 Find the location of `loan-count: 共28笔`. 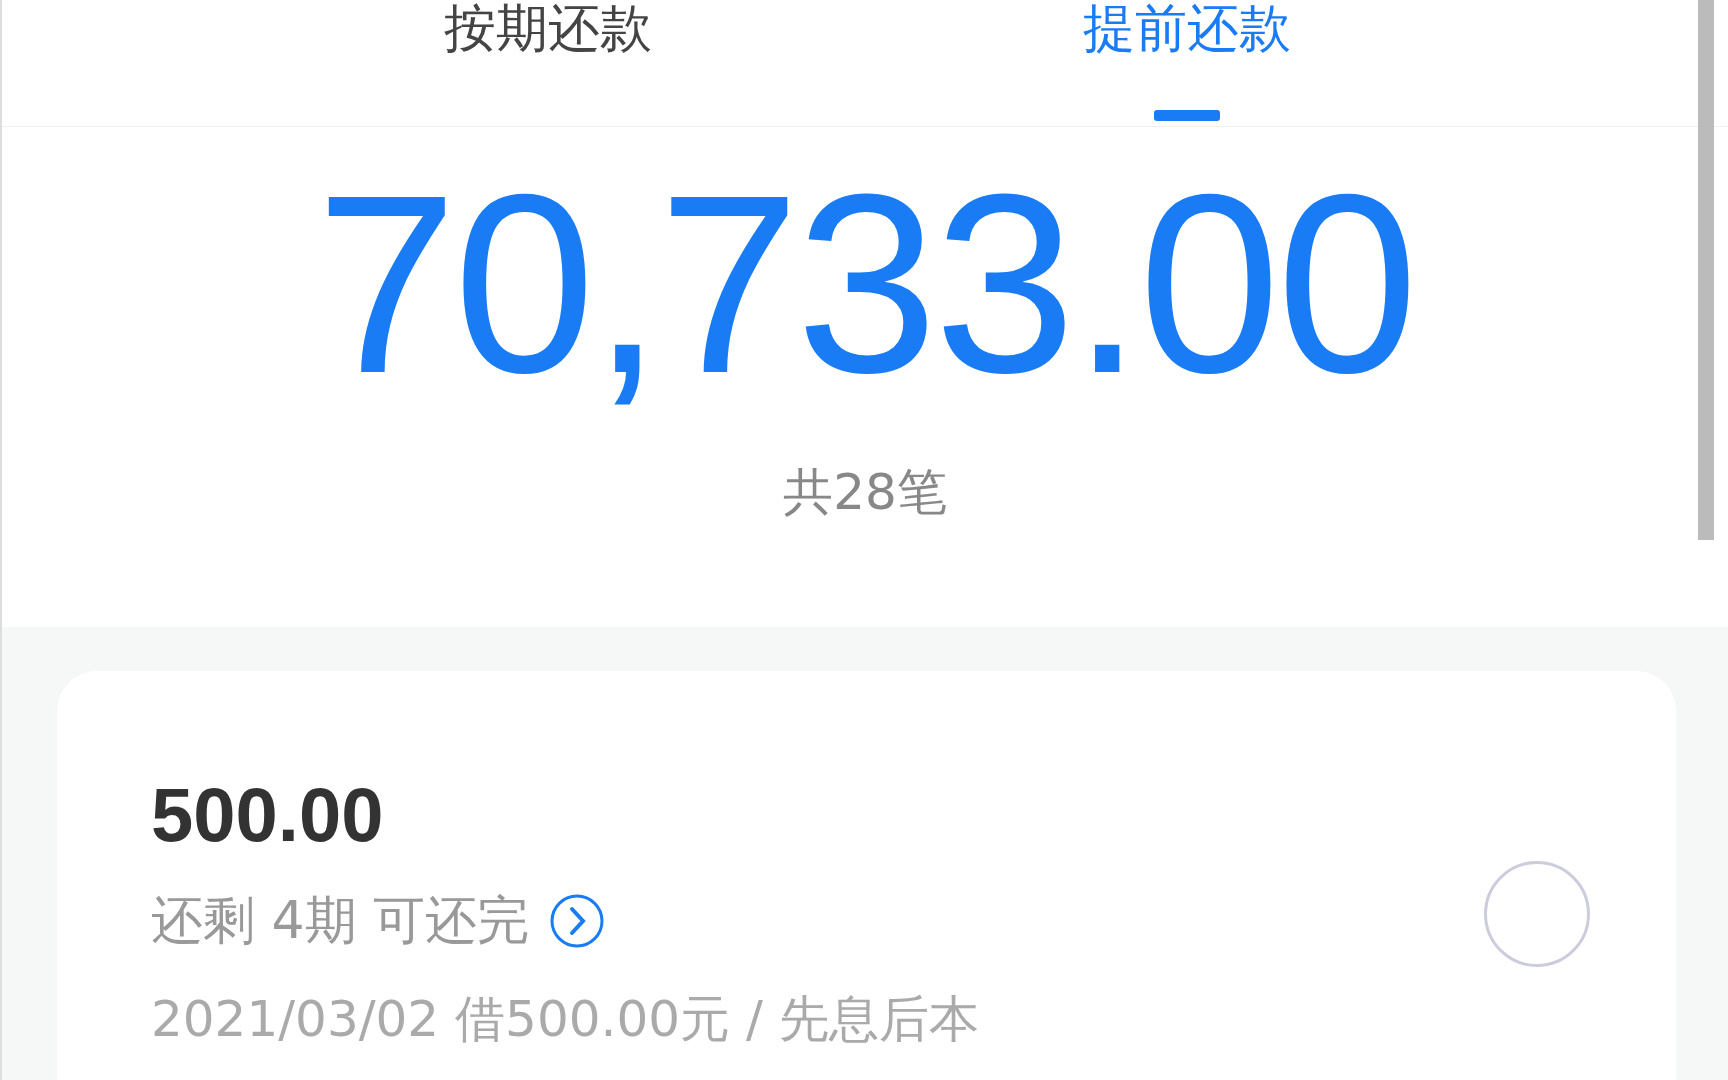

loan-count: 共28笔 is located at coordinates (865, 492).